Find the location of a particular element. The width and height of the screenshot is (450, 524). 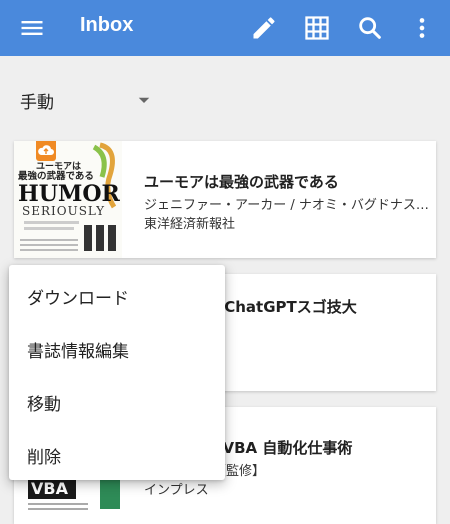

search-icon is located at coordinates (370, 28).